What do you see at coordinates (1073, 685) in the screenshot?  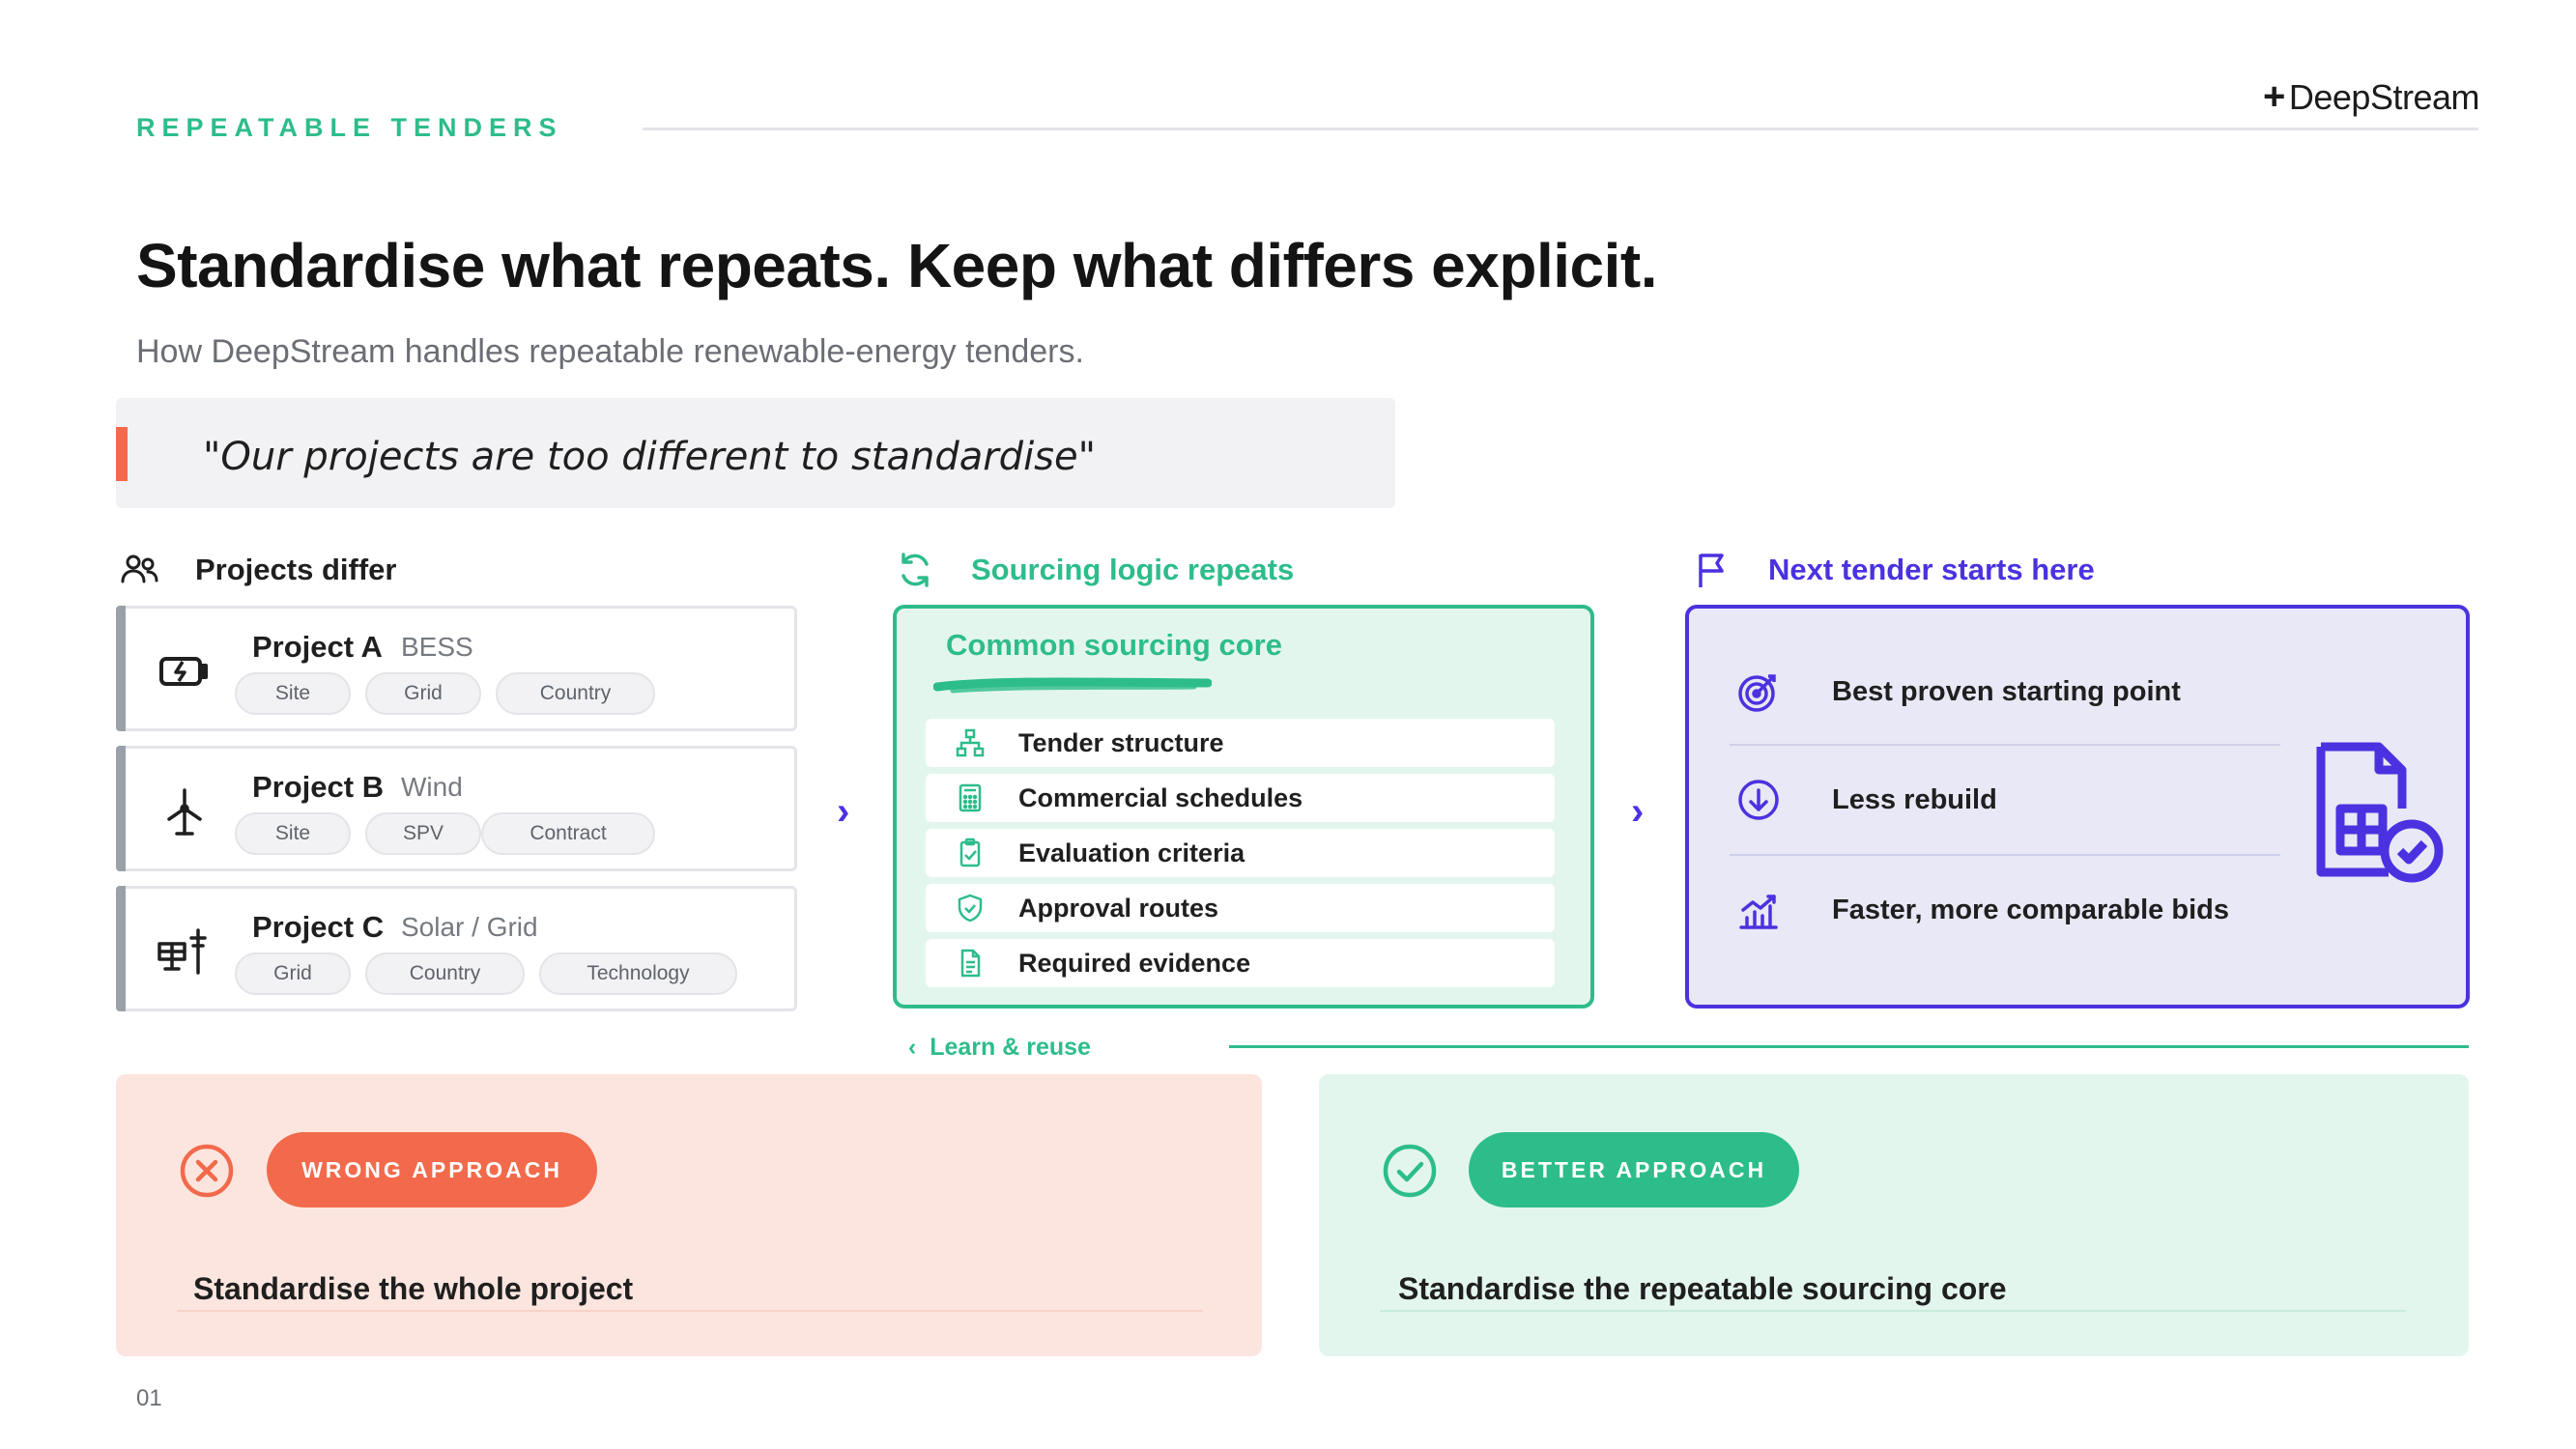 I see `brush-underline` at bounding box center [1073, 685].